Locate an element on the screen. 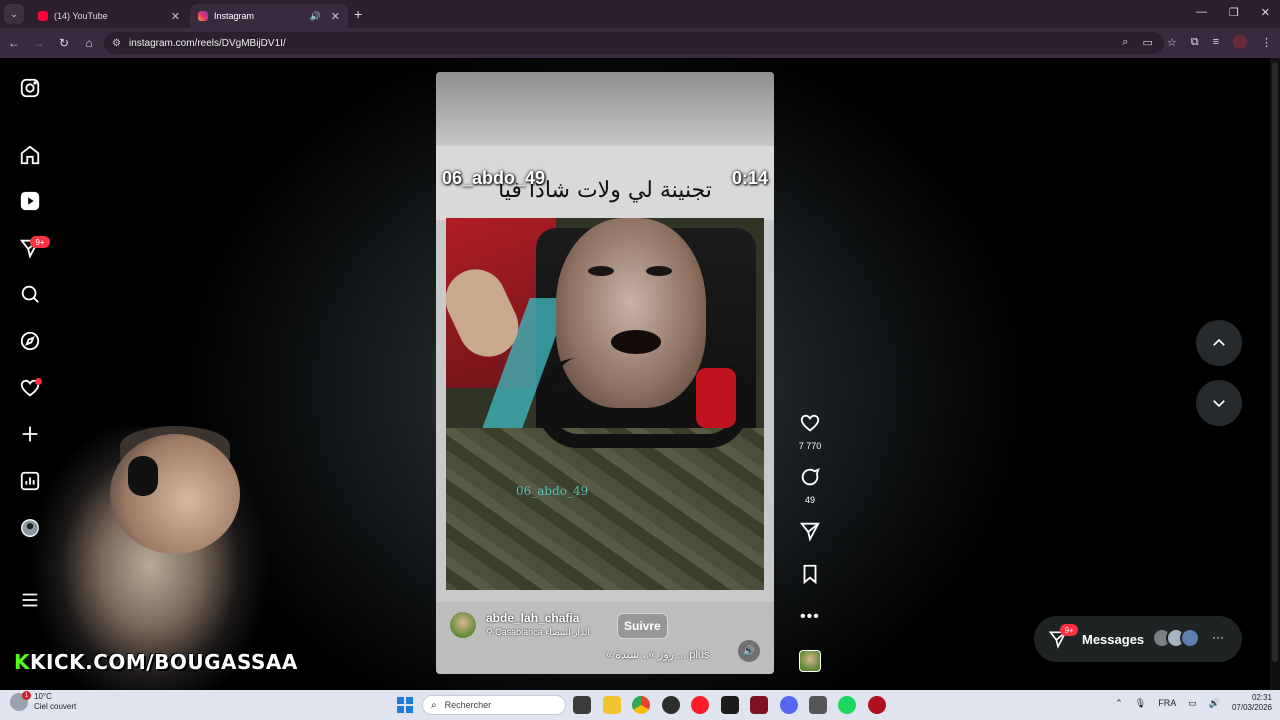 This screenshot has height=720, width=1280. cast-icon: ▭ is located at coordinates (1147, 42).